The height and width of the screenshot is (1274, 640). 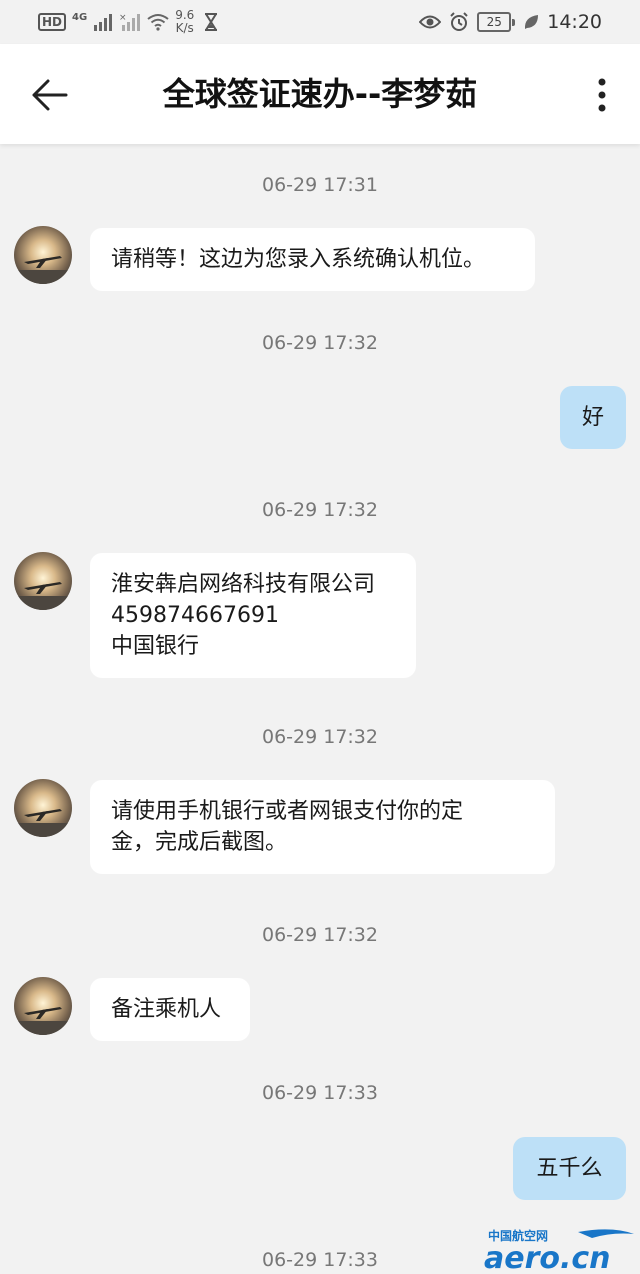 What do you see at coordinates (574, 22) in the screenshot?
I see `status-time: 14:20` at bounding box center [574, 22].